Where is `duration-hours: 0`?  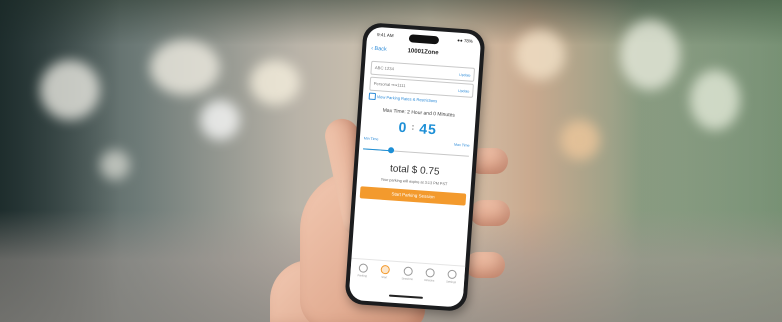 duration-hours: 0 is located at coordinates (403, 127).